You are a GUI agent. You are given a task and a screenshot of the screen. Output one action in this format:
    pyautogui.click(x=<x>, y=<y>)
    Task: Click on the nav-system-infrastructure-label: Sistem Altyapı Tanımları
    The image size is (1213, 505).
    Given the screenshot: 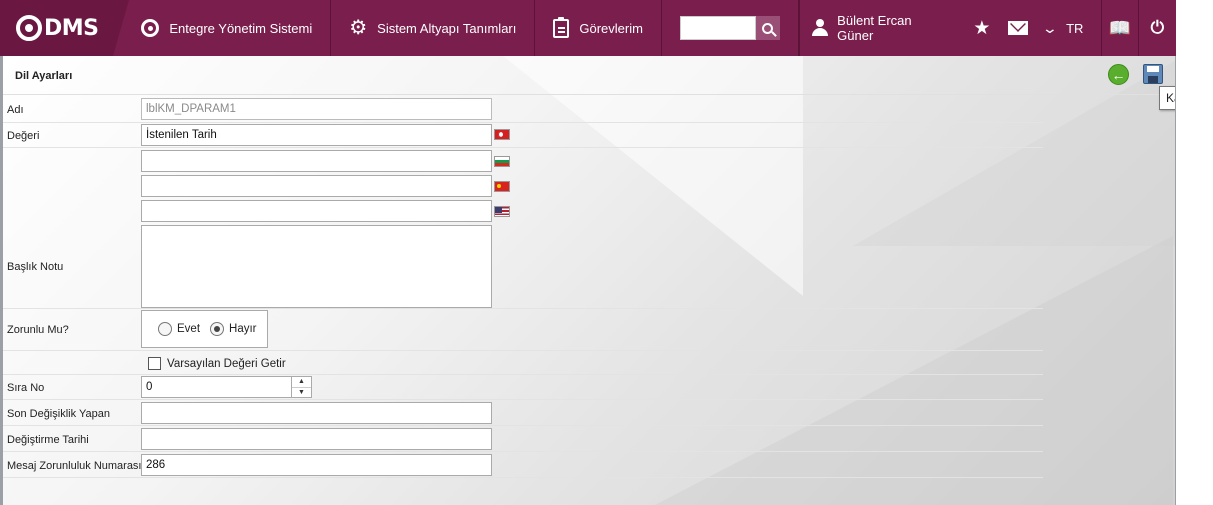 What is the action you would take?
    pyautogui.click(x=447, y=28)
    